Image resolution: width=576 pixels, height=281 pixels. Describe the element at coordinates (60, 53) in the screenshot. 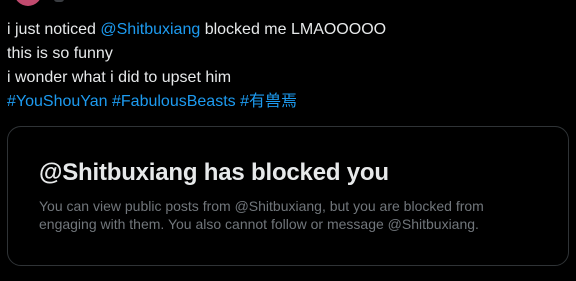

I see `tweet-line-2: this is so funny` at that location.